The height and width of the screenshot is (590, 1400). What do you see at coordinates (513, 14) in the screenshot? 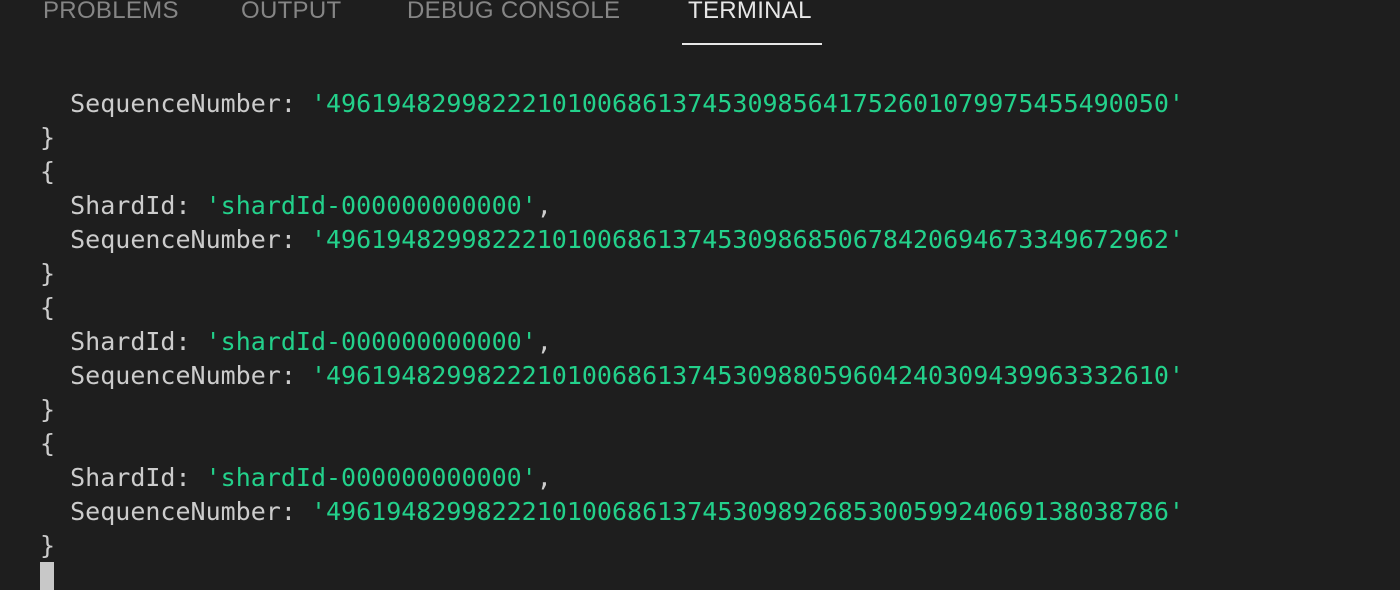
I see `tab-debug-console: DEBUG CONSOLE` at bounding box center [513, 14].